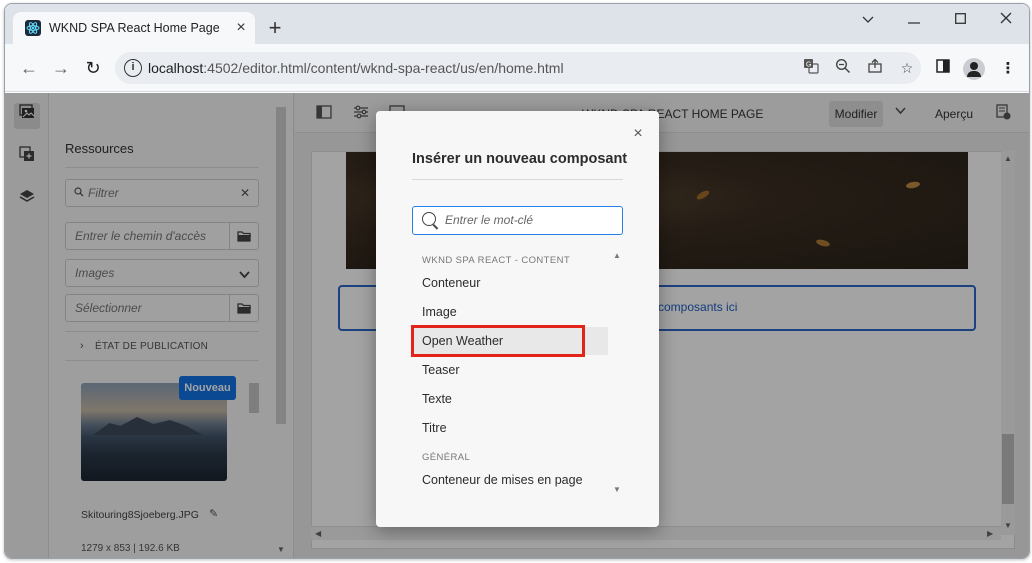 The image size is (1032, 563). Describe the element at coordinates (1006, 20) in the screenshot. I see `close-window-button` at that location.